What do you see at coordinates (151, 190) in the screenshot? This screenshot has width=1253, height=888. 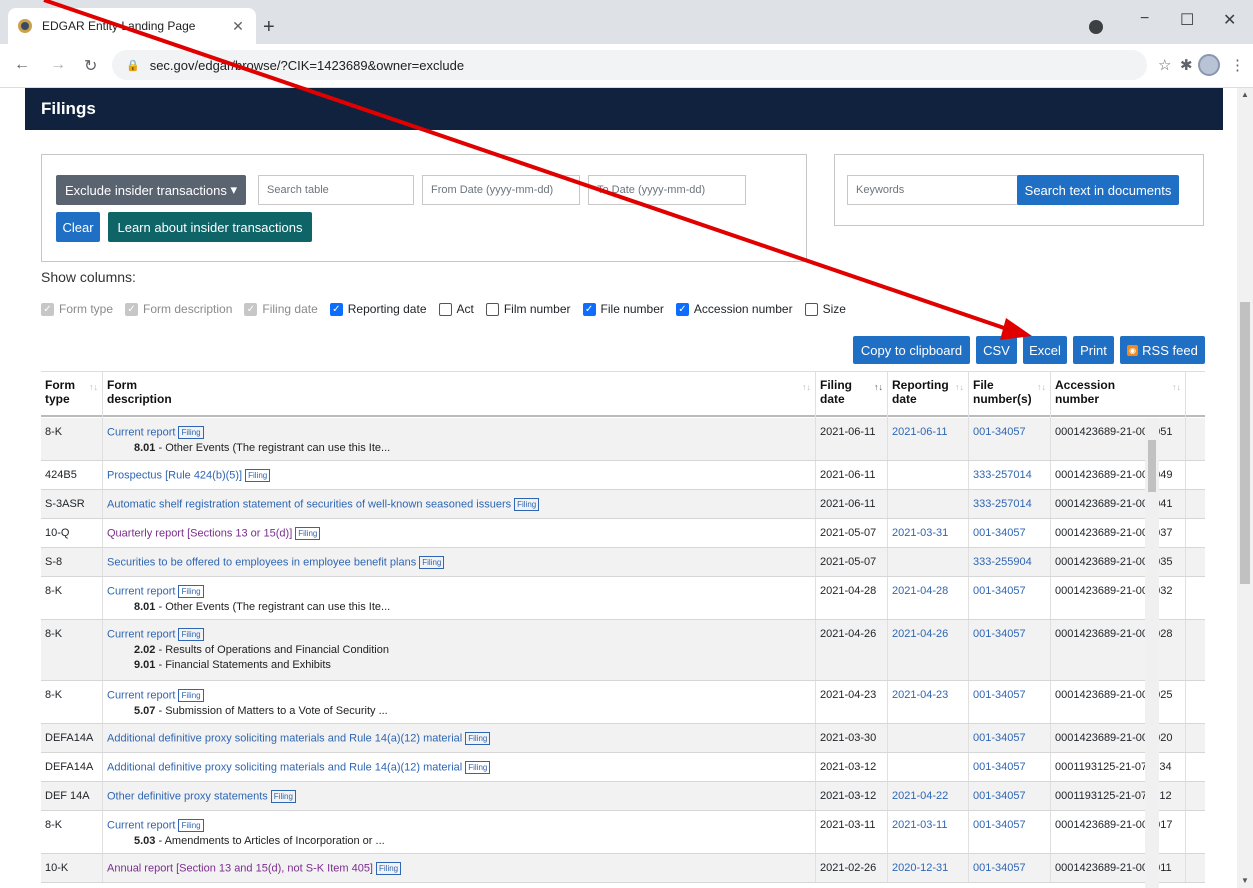 I see `insider-dropdown: Exclude insider transactions ▾` at bounding box center [151, 190].